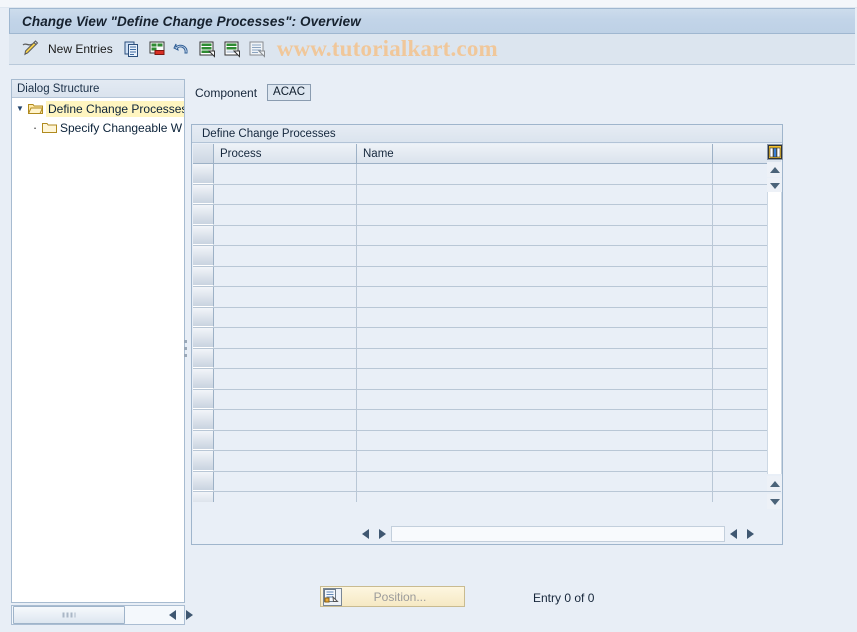  What do you see at coordinates (535, 153) in the screenshot?
I see `column-header-name: Name` at bounding box center [535, 153].